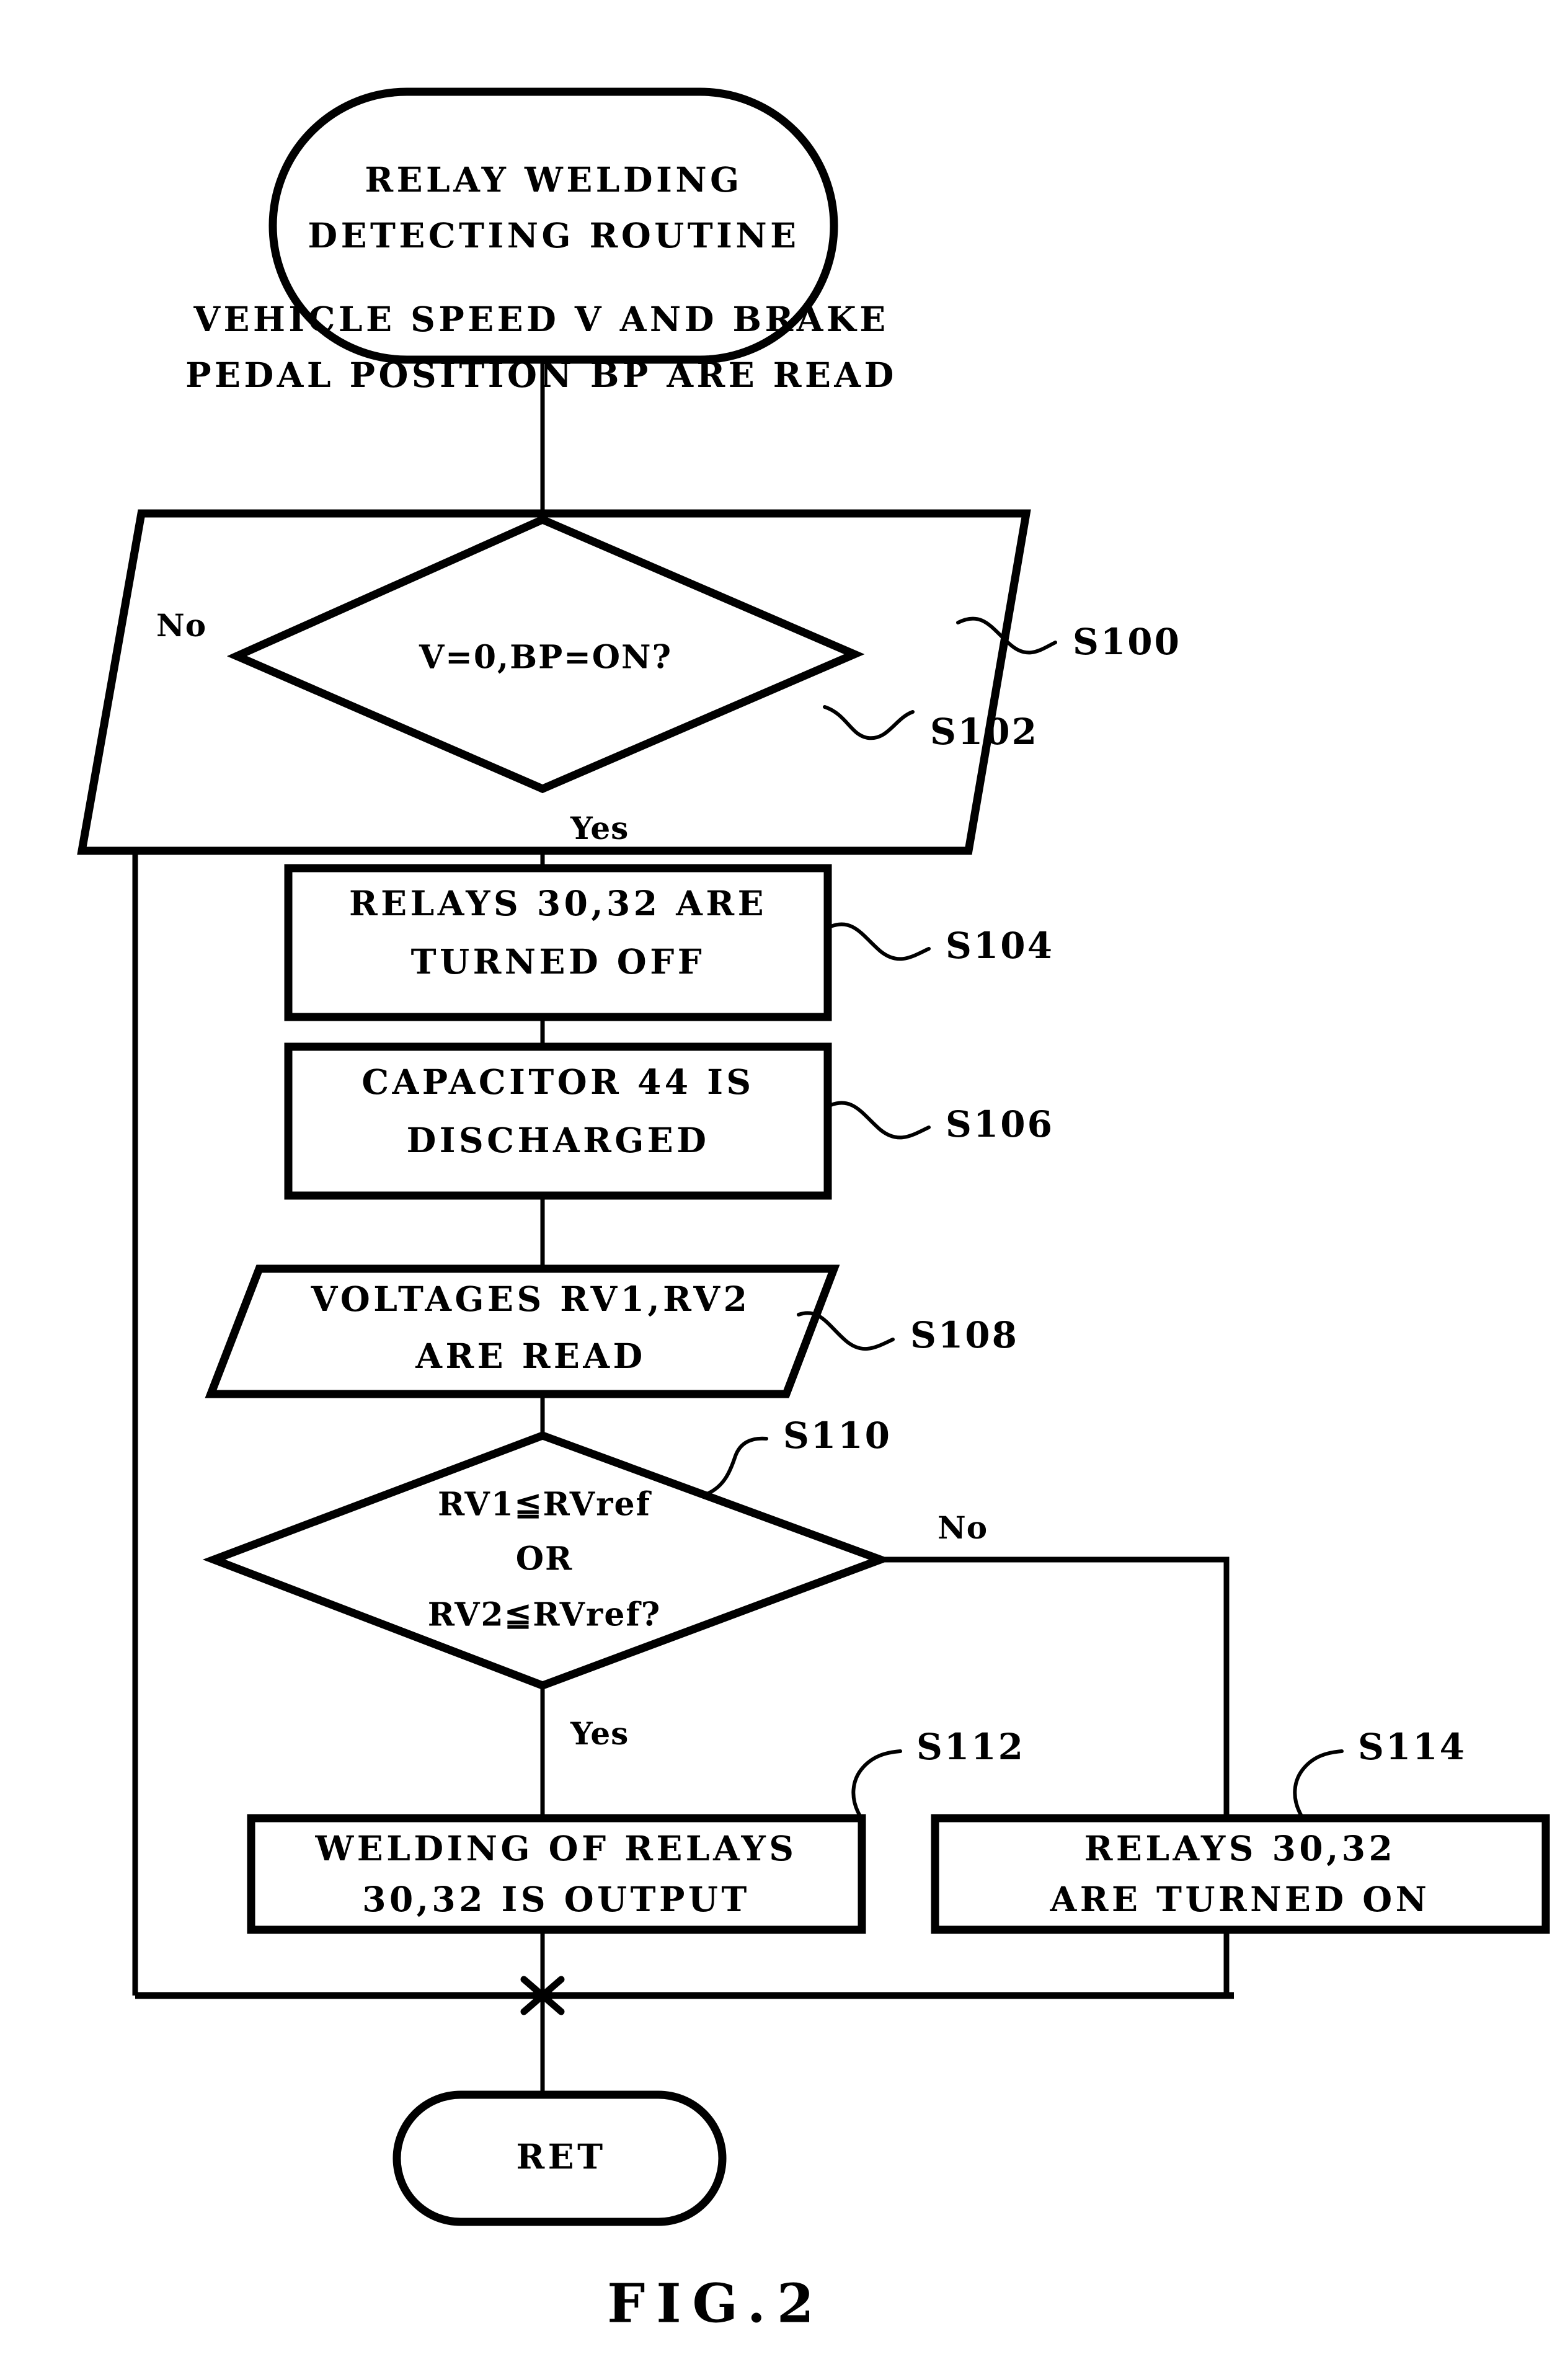 This screenshot has width=1565, height=2380. Describe the element at coordinates (558, 903) in the screenshot. I see `process-s104-line1: RELAYS 30,32 ARE` at that location.